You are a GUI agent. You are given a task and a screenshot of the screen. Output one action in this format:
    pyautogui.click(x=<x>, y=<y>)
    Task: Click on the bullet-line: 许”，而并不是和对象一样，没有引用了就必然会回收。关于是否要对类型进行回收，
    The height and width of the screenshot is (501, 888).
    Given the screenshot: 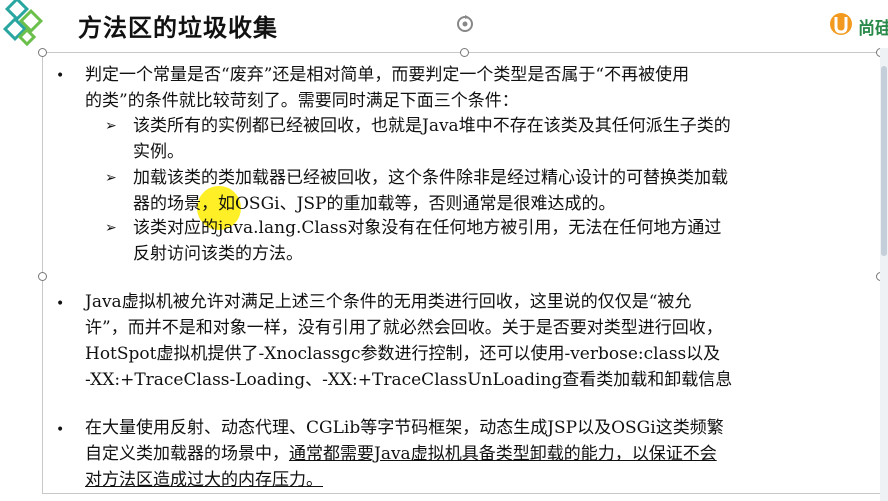 What is the action you would take?
    pyautogui.click(x=404, y=328)
    